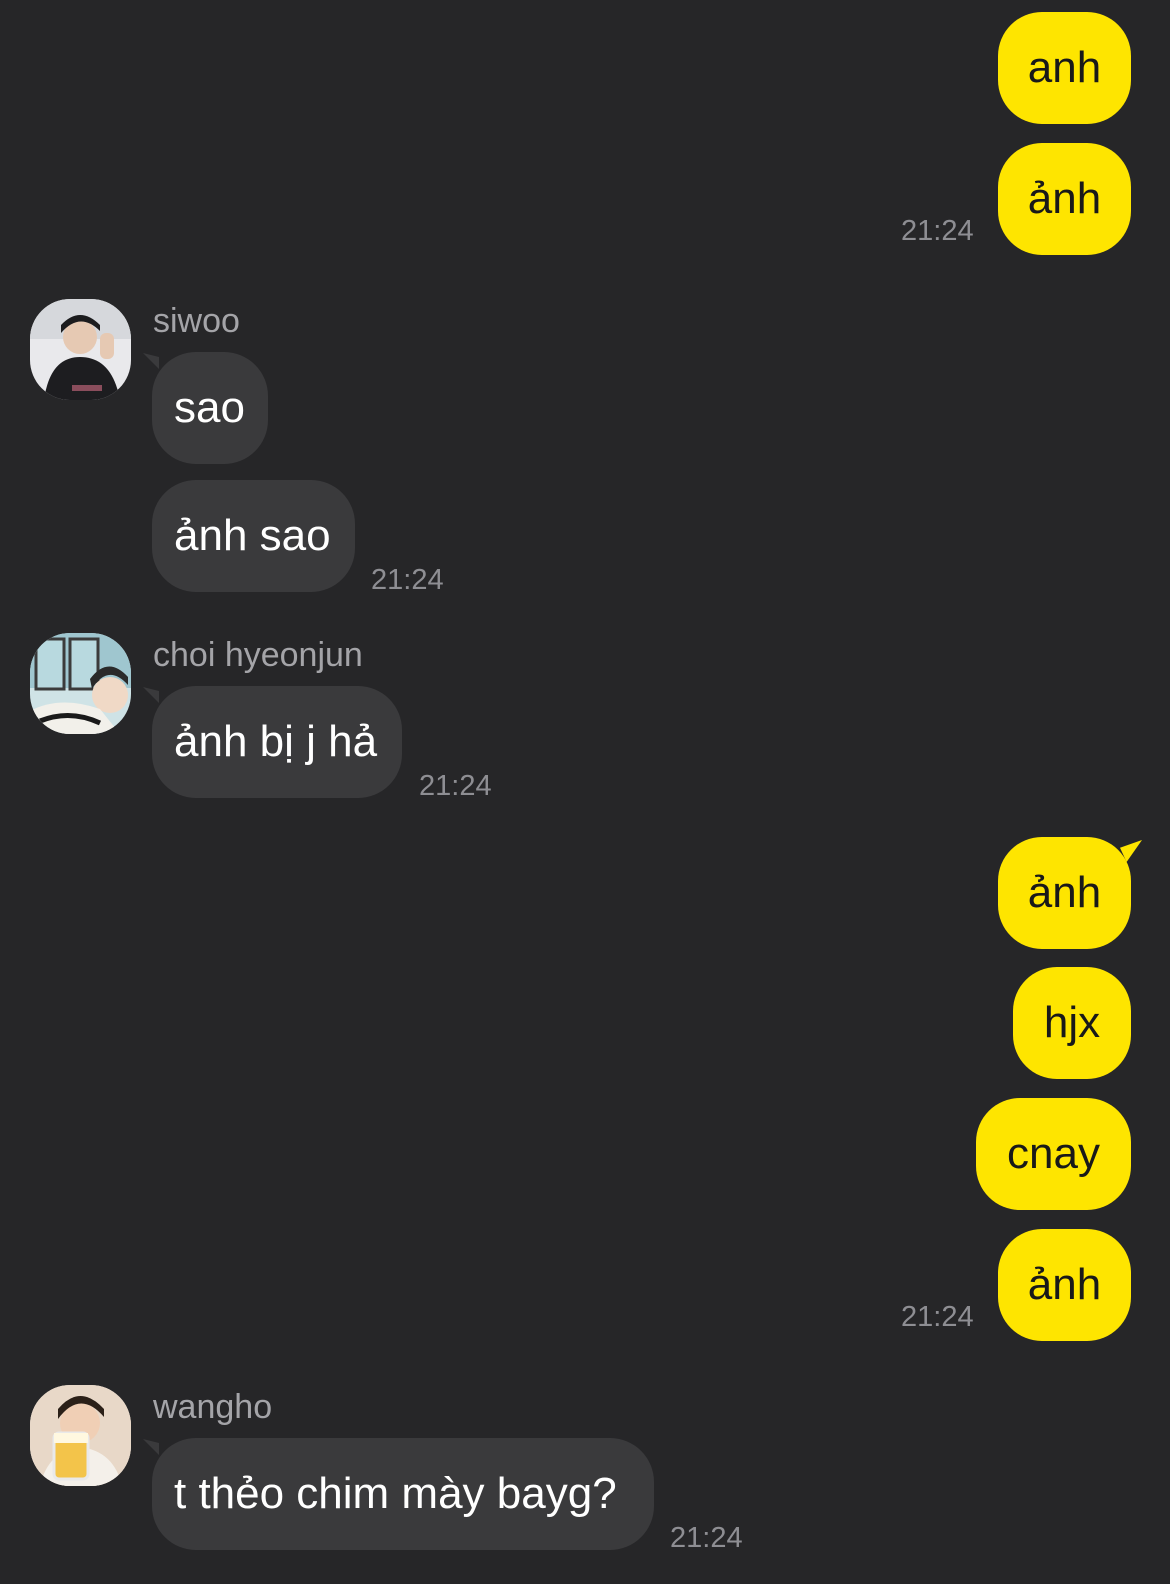 The width and height of the screenshot is (1170, 1584). I want to click on their-message-bubble: t thẻo chim mày bayg?, so click(403, 1494).